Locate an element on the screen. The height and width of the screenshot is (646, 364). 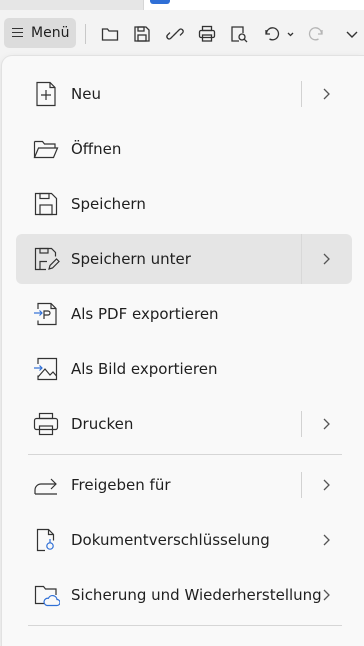
new-document-icon is located at coordinates (46, 94).